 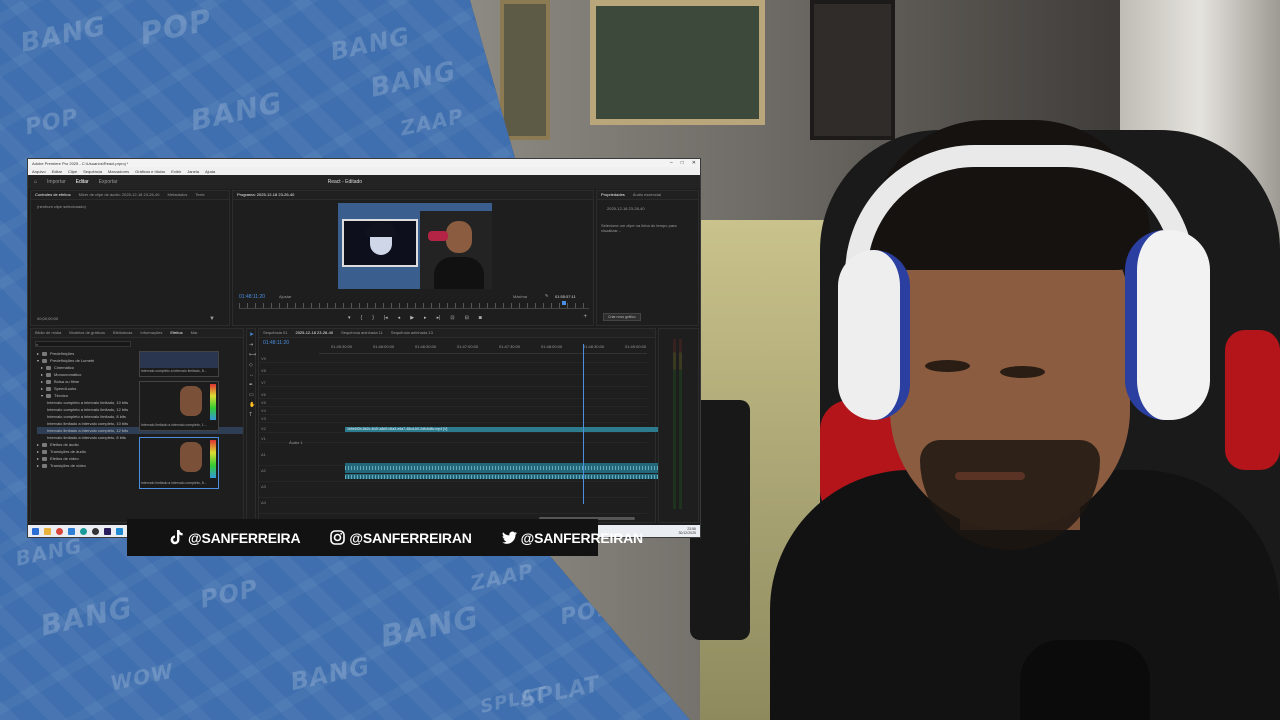 What do you see at coordinates (362, 318) in the screenshot?
I see `in-point-icon: {` at bounding box center [362, 318].